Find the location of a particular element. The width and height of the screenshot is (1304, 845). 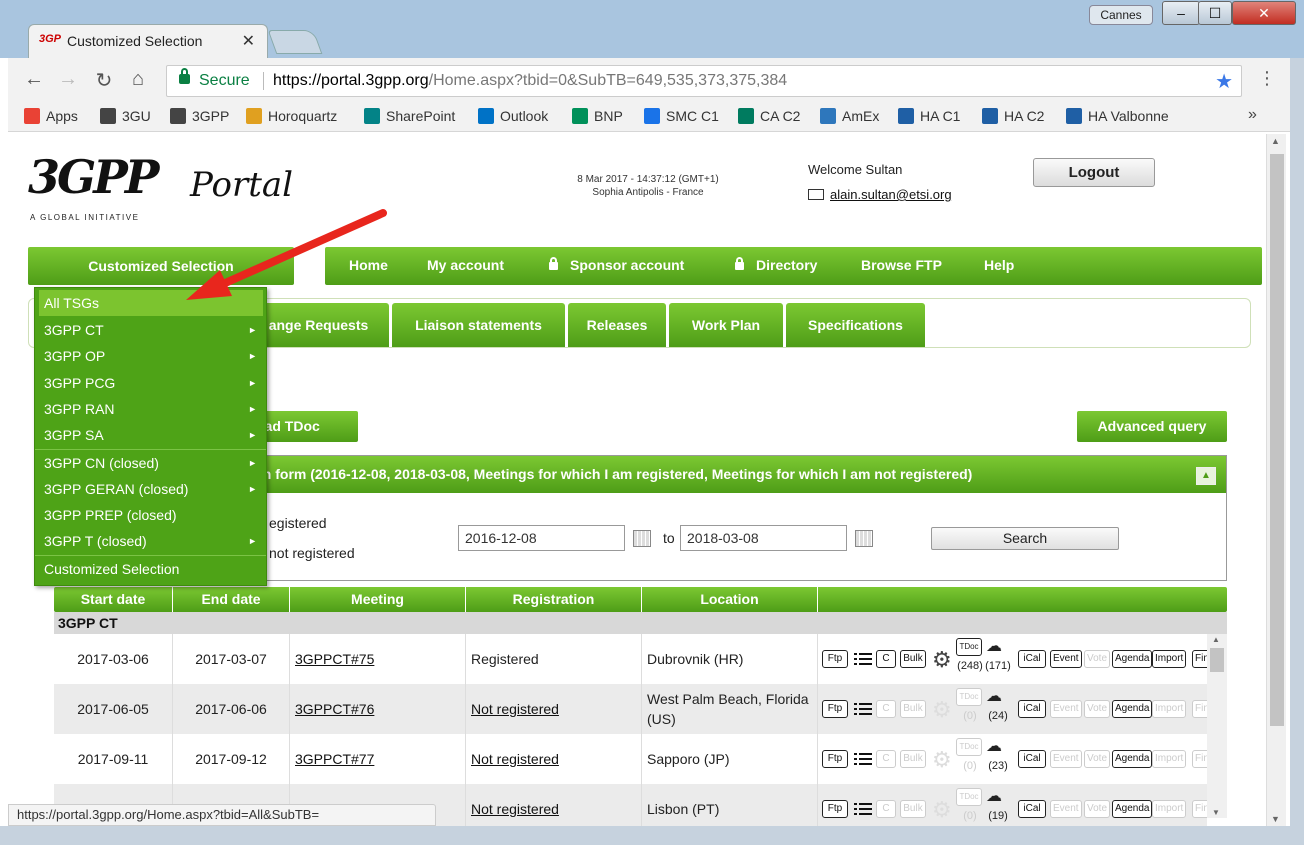

dropdown-item-3gpp-cn-closed: 3GPP CN (closed) ► is located at coordinates (150, 463).